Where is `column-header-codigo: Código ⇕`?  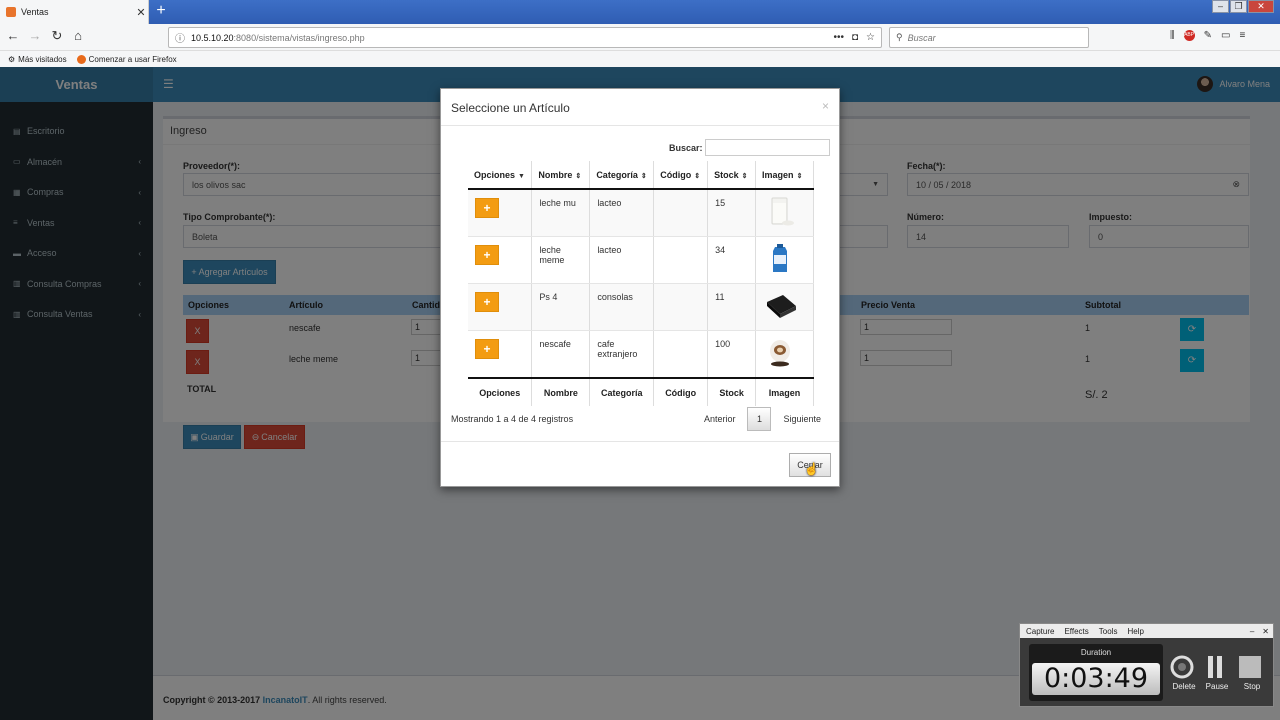
column-header-codigo: Código ⇕ is located at coordinates (681, 175).